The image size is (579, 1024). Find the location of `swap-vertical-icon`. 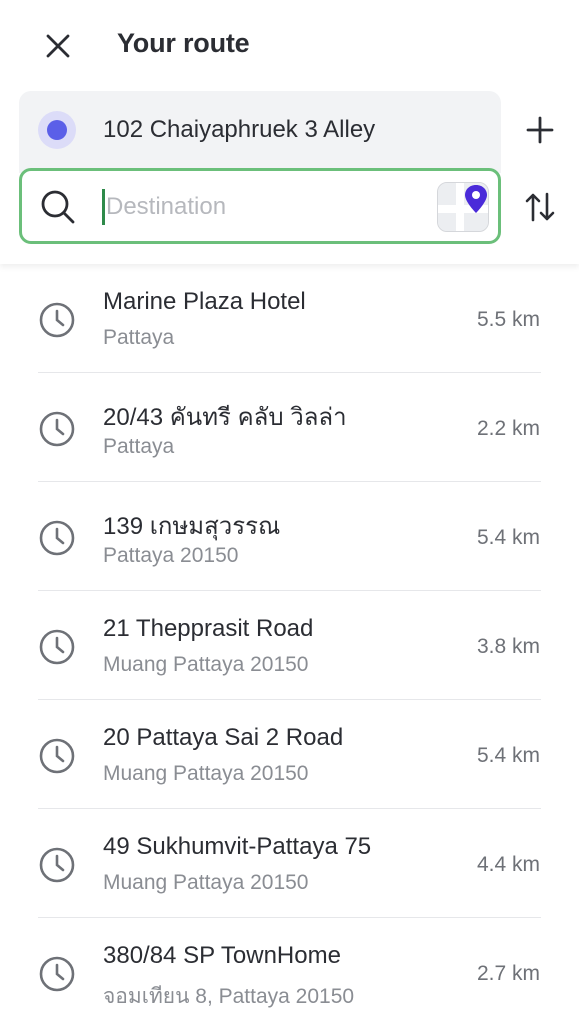

swap-vertical-icon is located at coordinates (540, 207).